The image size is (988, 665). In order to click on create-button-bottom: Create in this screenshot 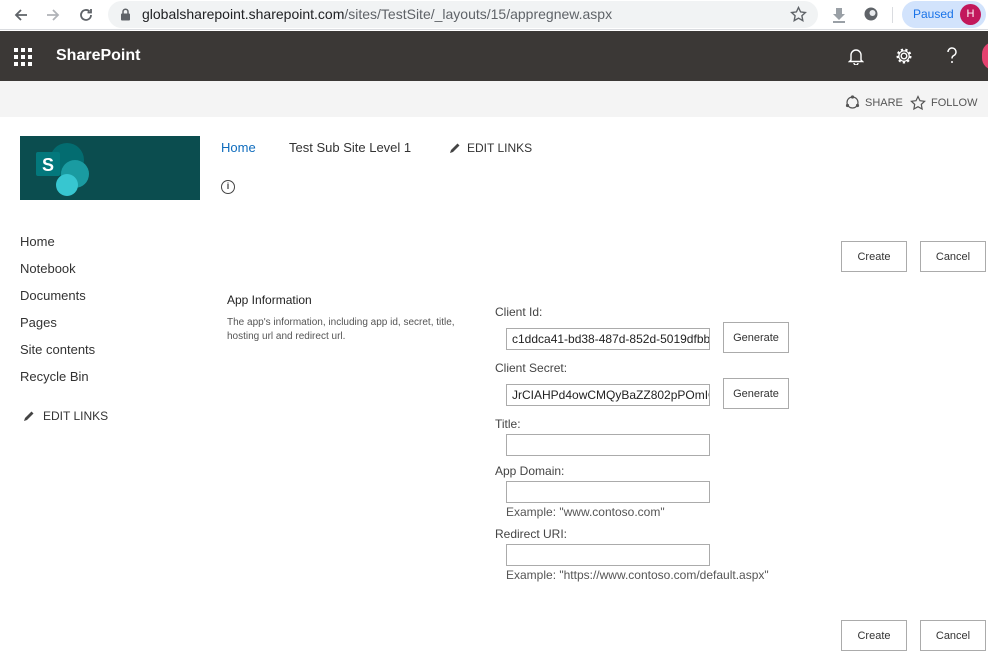, I will do `click(874, 635)`.